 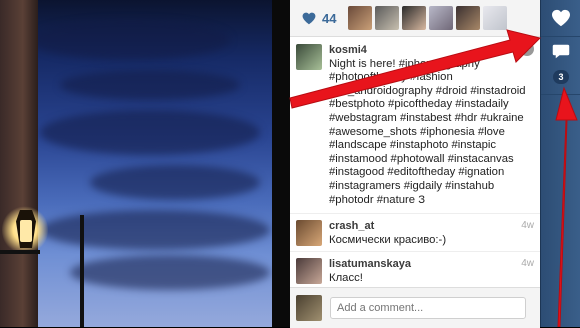 I want to click on action-rail: 3, so click(x=560, y=163).